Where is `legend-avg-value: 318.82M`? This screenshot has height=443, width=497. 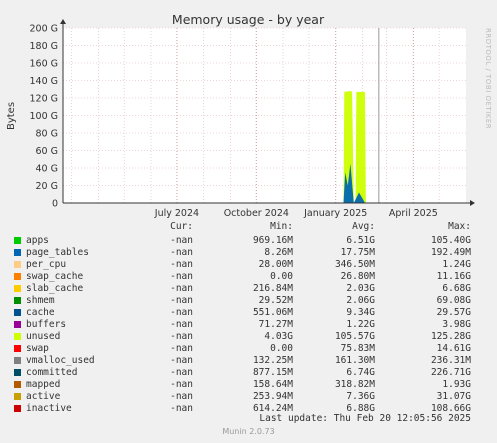
legend-avg-value: 318.82M is located at coordinates (354, 384).